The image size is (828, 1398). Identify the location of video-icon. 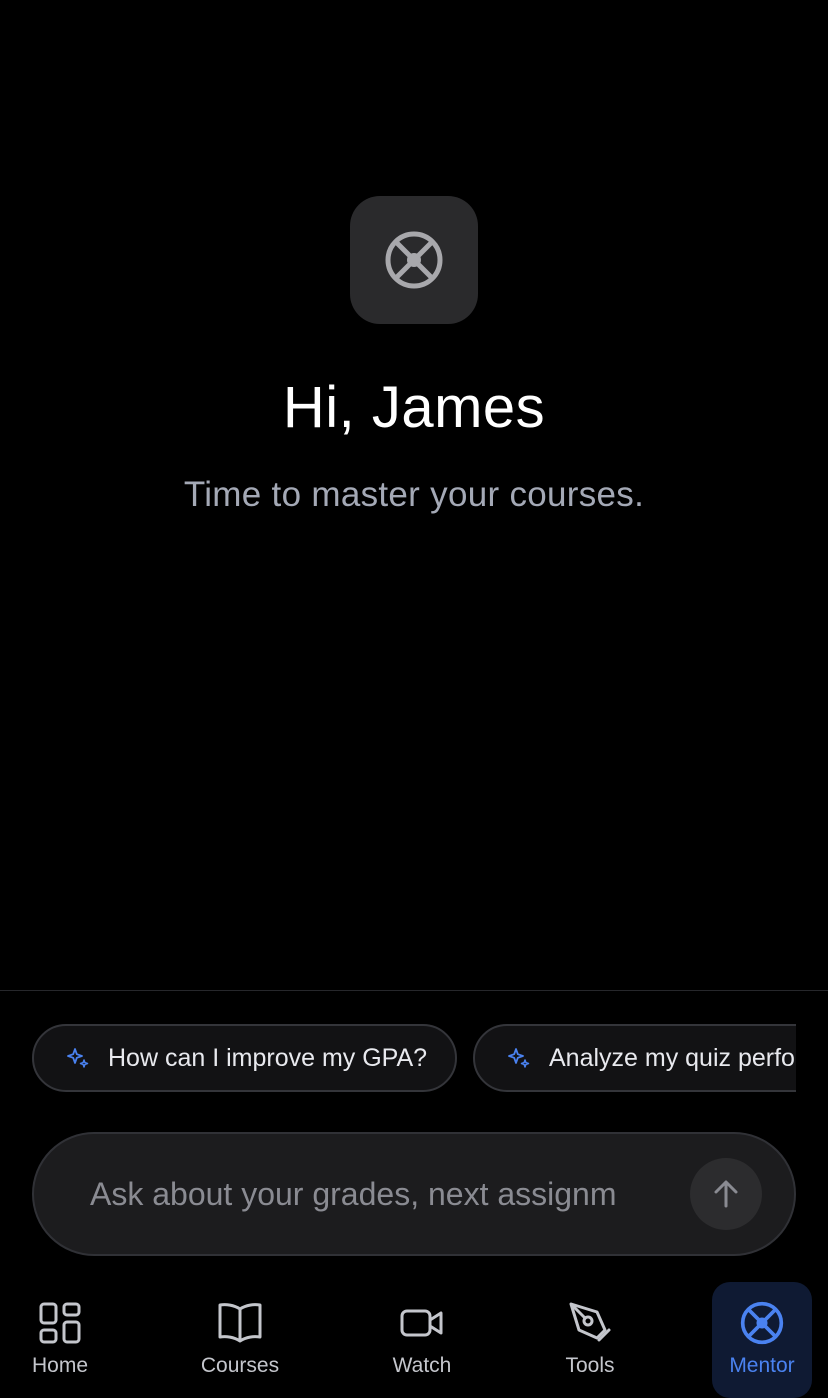
(421, 1323).